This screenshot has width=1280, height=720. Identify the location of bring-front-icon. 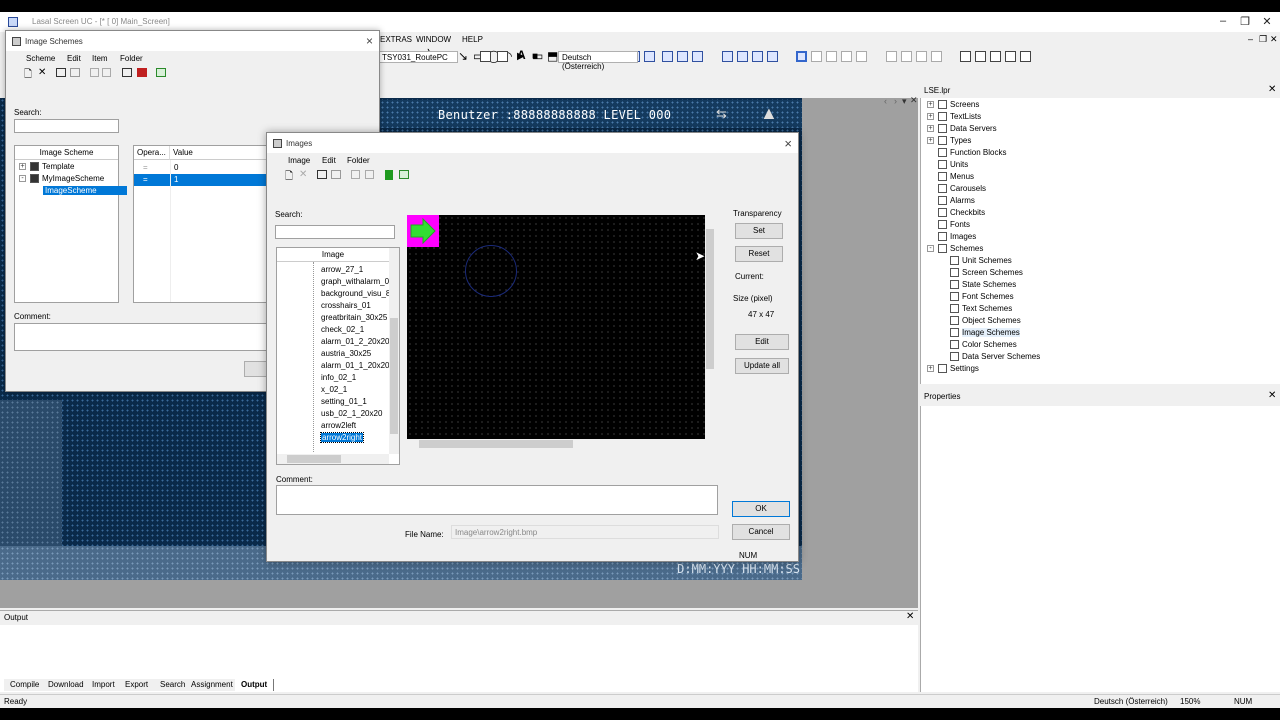
(727, 56).